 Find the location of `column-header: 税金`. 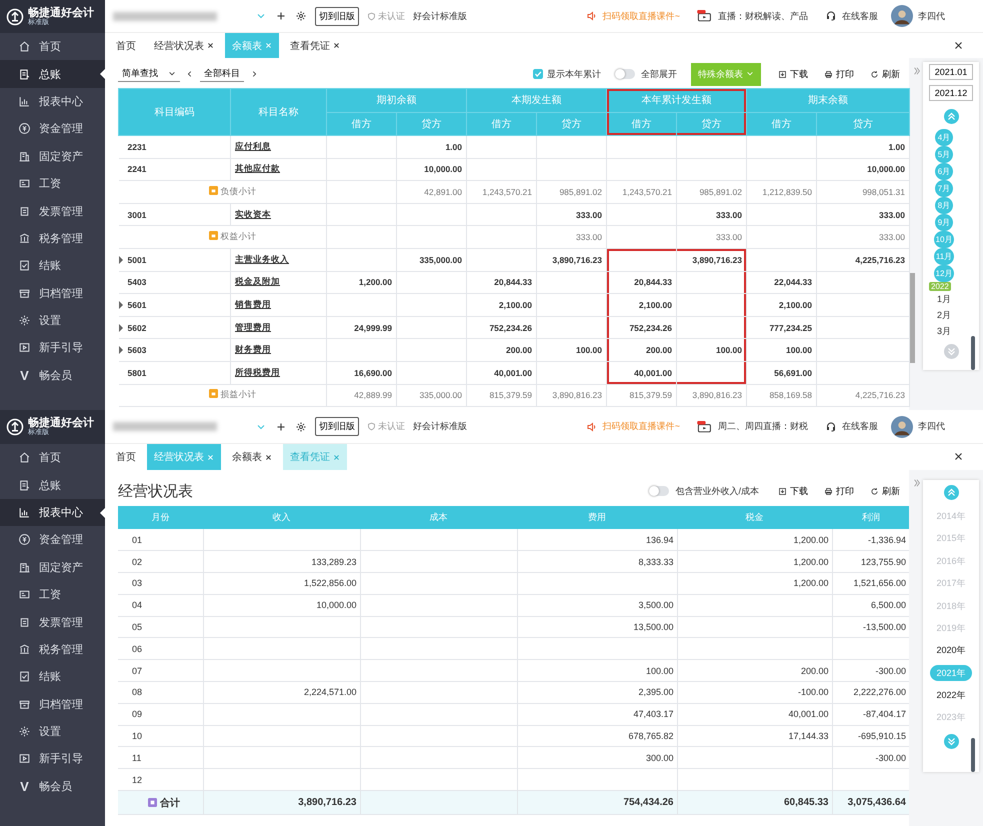

column-header: 税金 is located at coordinates (754, 517).